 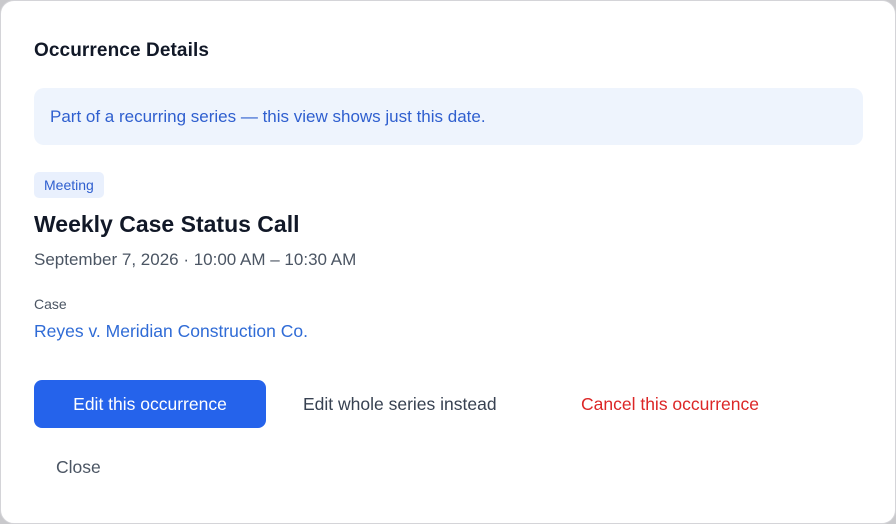 What do you see at coordinates (195, 259) in the screenshot?
I see `event-datetime: September 7, 2026 · 10:00 AM – 10:30 AM` at bounding box center [195, 259].